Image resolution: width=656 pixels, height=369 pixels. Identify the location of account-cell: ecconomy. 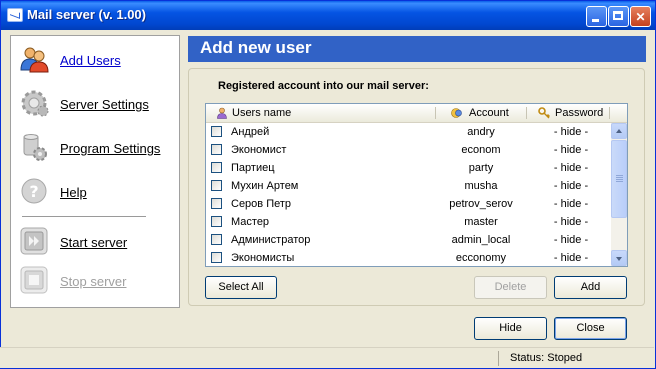
(481, 258).